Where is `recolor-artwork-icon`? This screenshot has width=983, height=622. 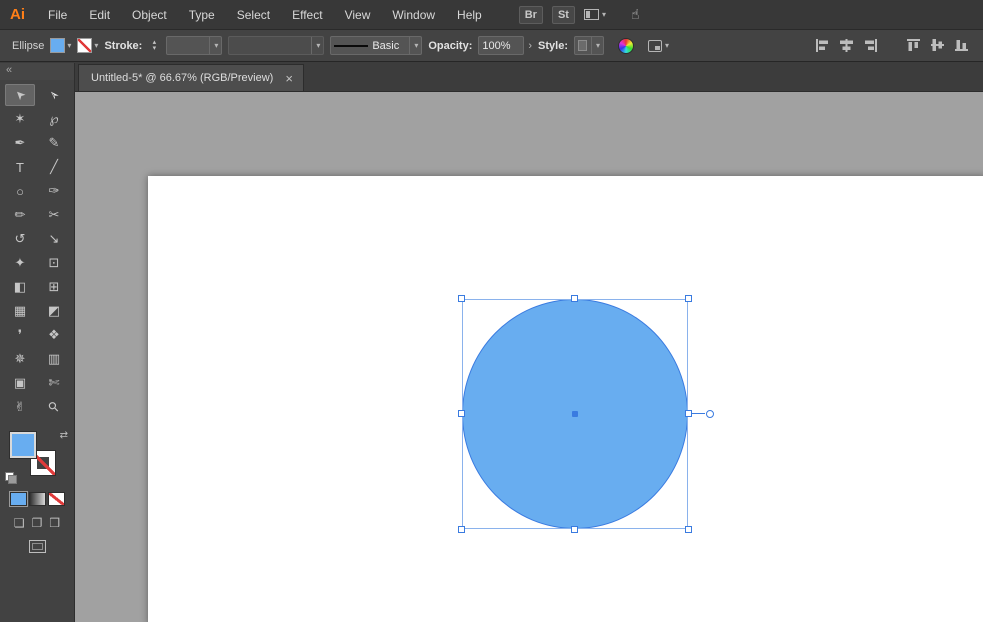
recolor-artwork-icon is located at coordinates (626, 45).